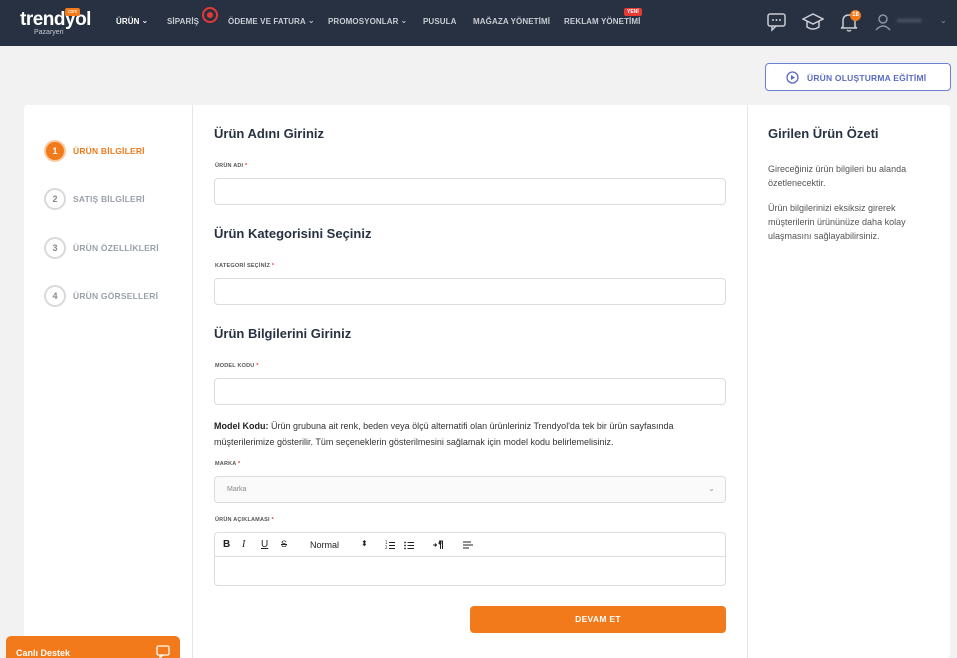  I want to click on field-label-product-name: ÜRÜN ADI *, so click(231, 166).